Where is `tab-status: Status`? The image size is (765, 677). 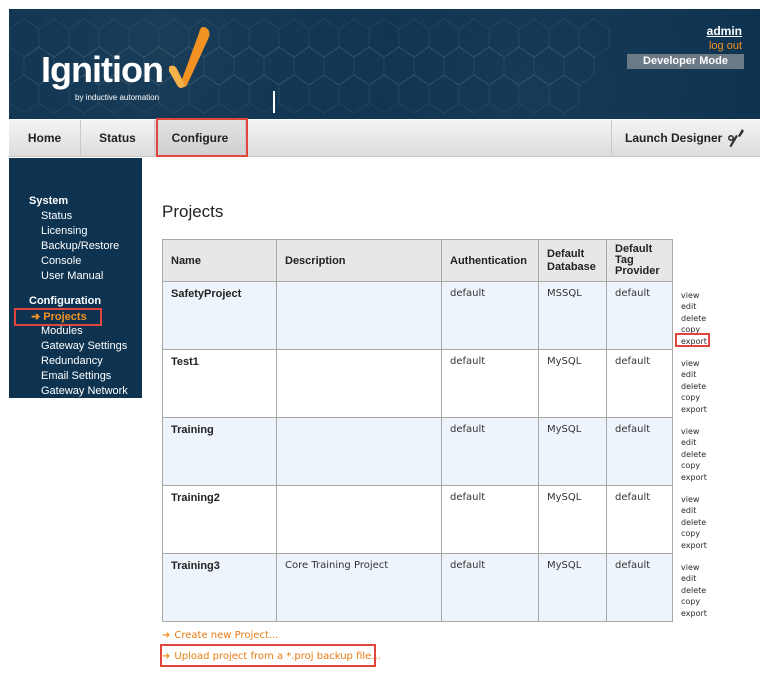 tab-status: Status is located at coordinates (118, 138).